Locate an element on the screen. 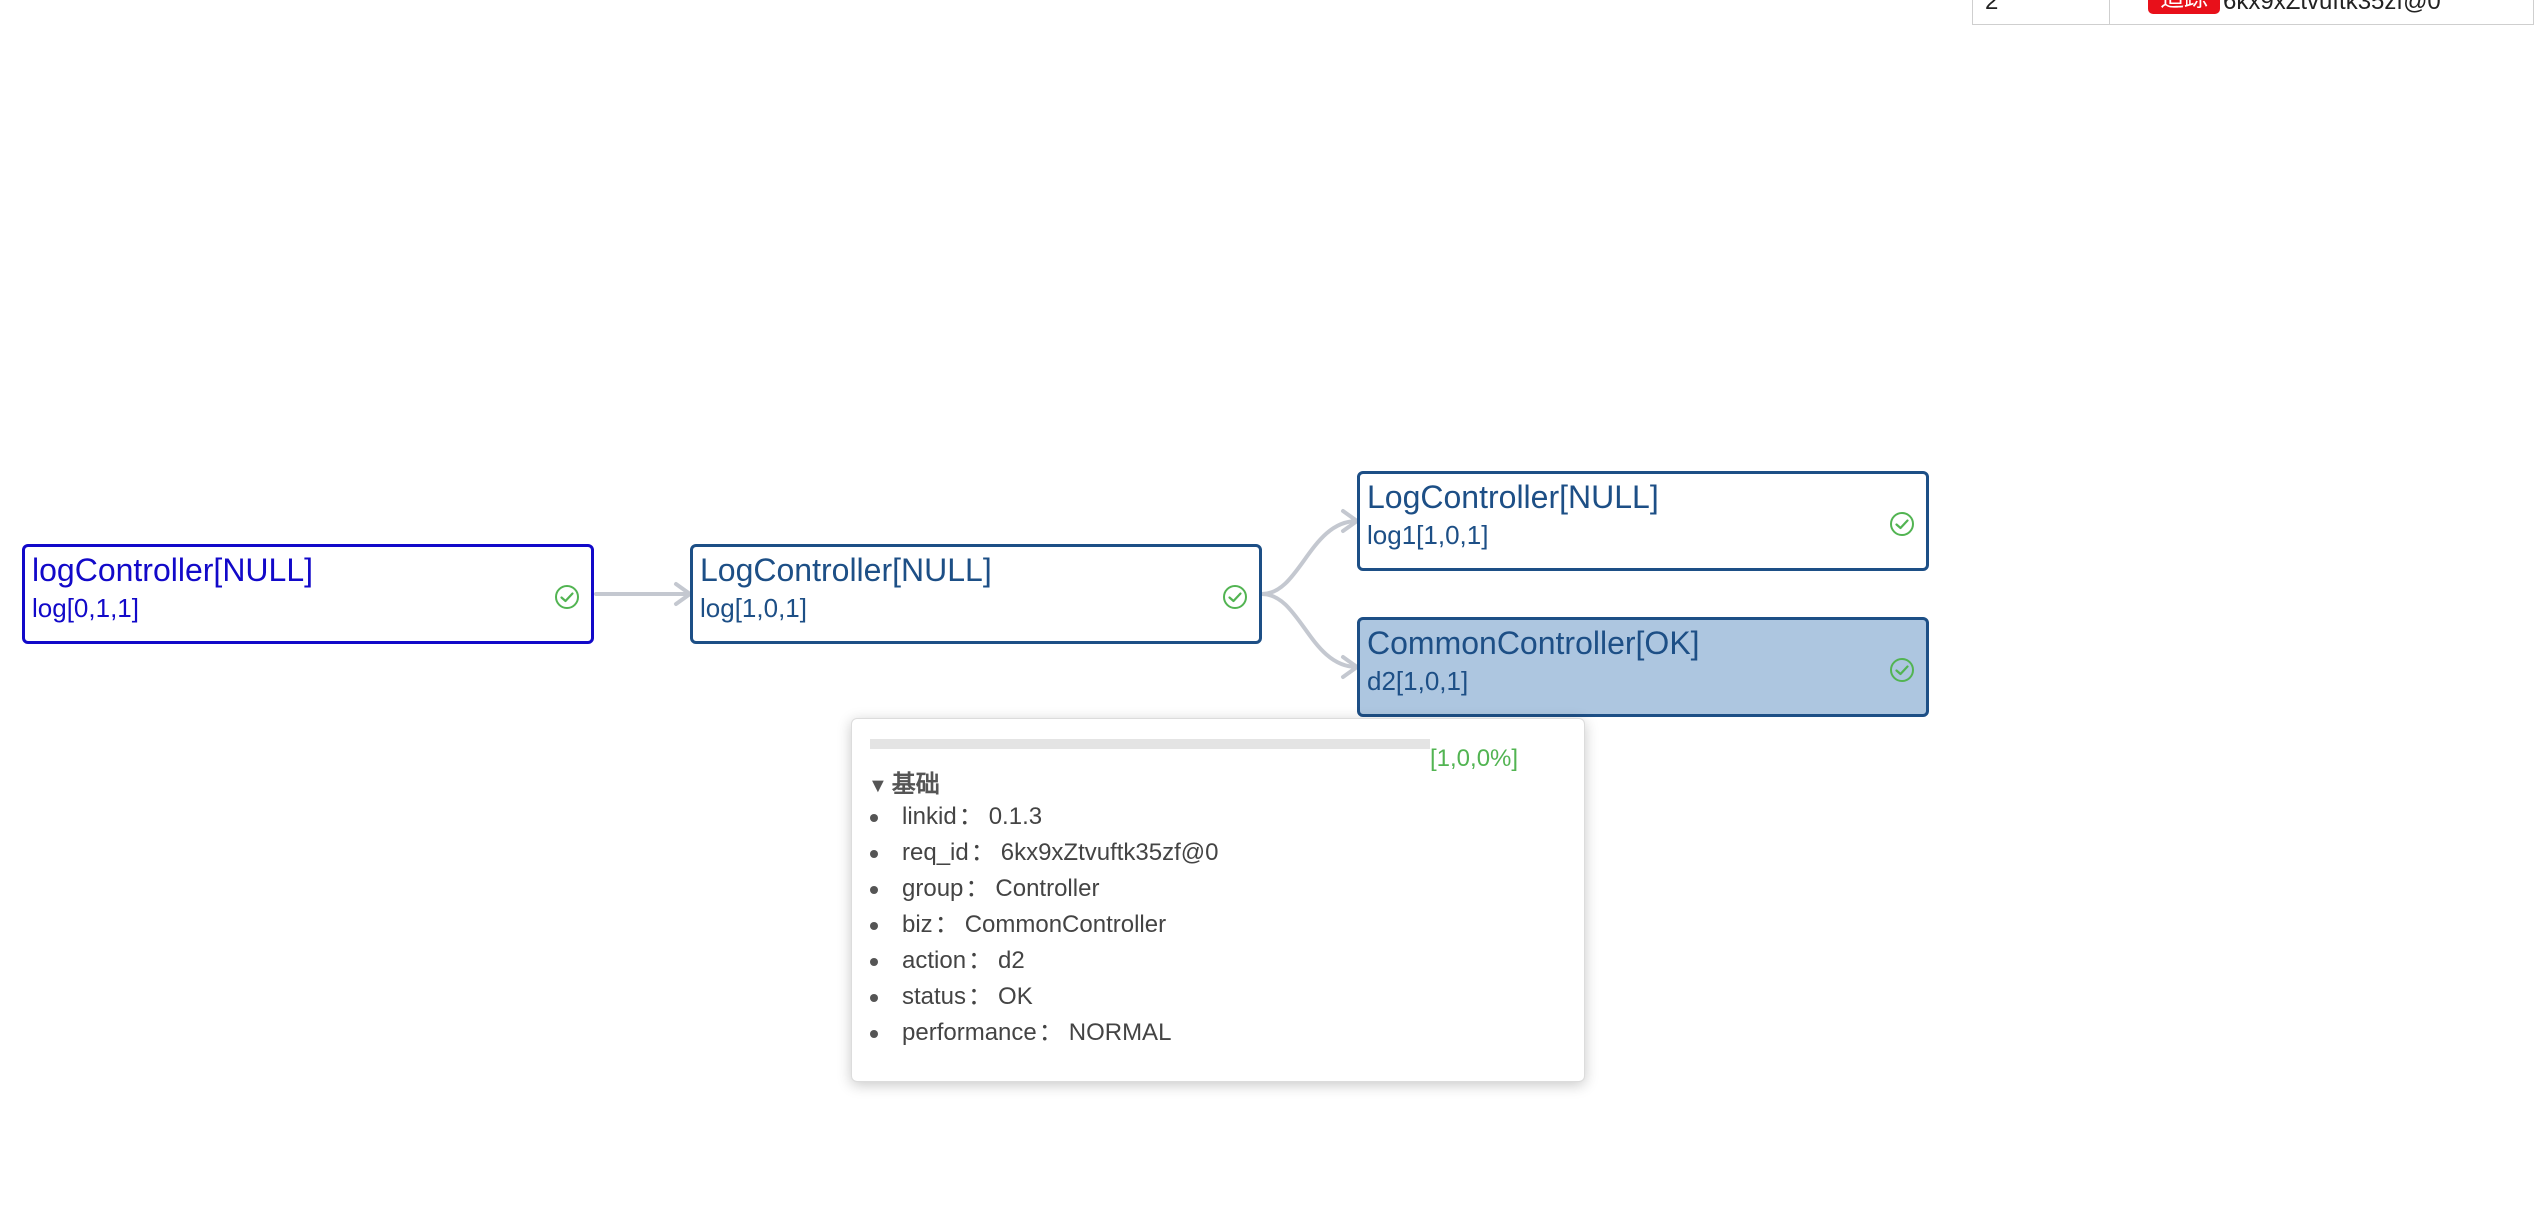 The image size is (2546, 1218). list-item: action： d2 is located at coordinates (1035, 961).